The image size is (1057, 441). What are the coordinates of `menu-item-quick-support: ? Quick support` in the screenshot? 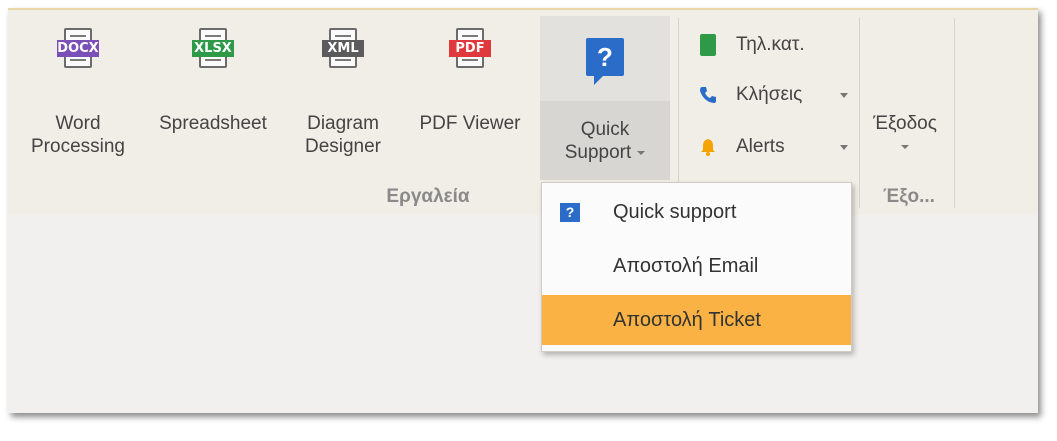 It's located at (696, 212).